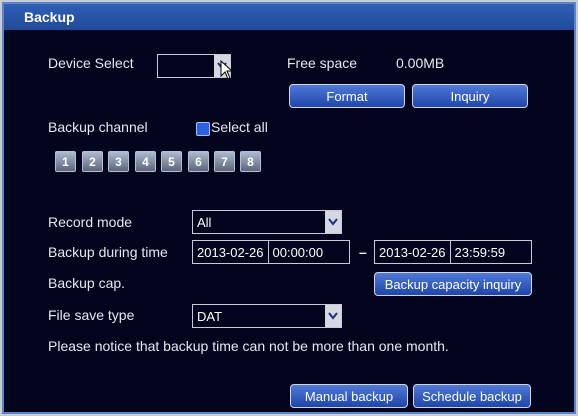  What do you see at coordinates (171, 161) in the screenshot?
I see `channel-5-button: 5` at bounding box center [171, 161].